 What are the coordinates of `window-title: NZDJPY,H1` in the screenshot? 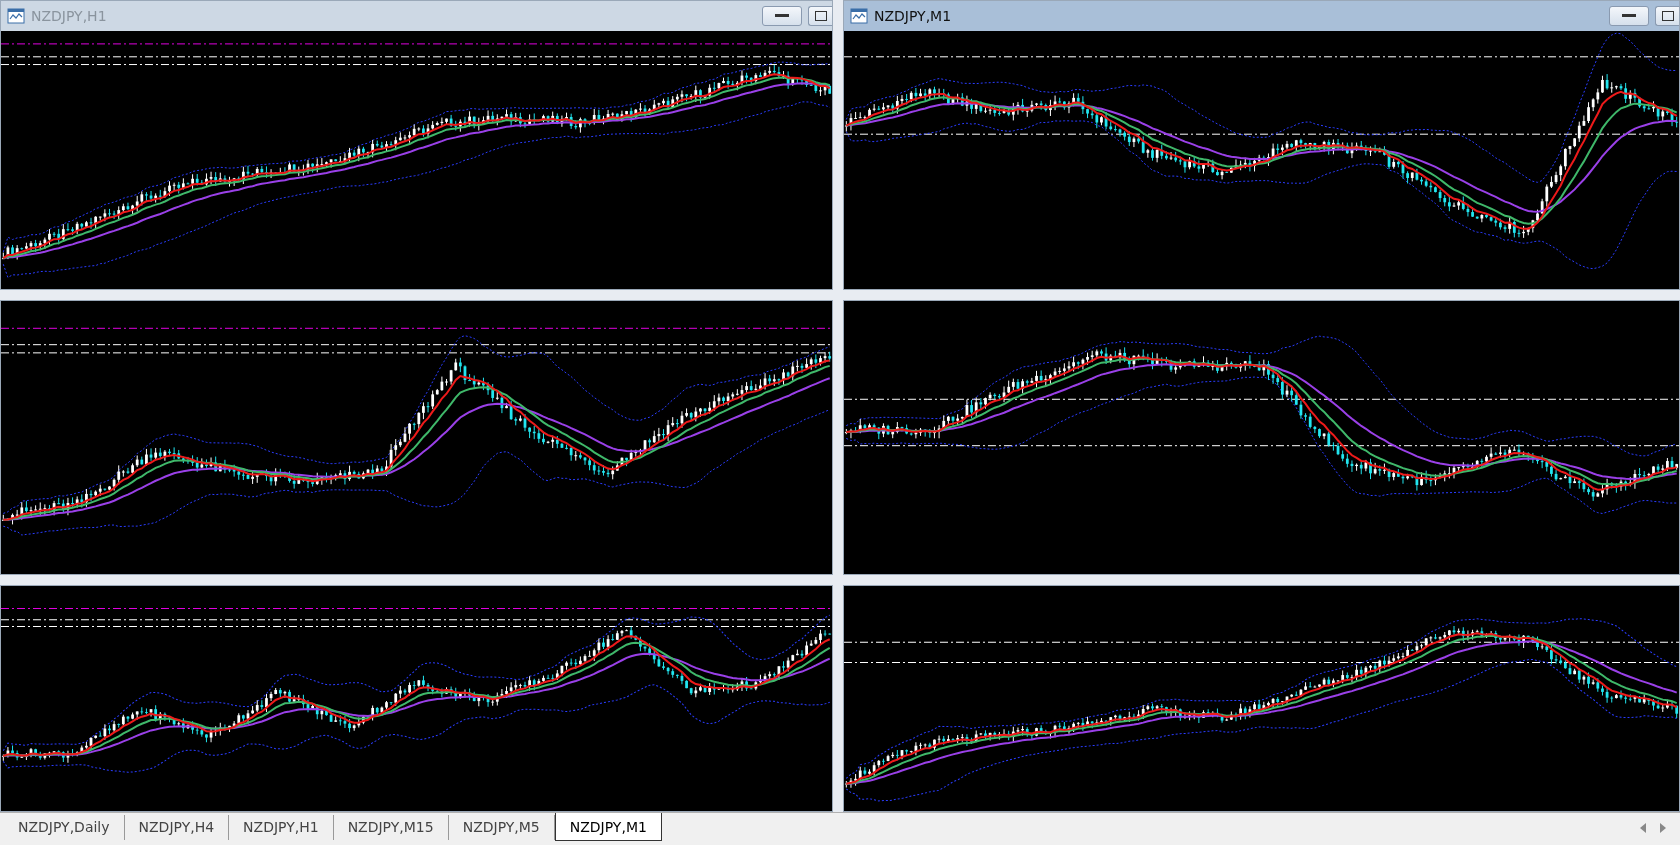 It's located at (69, 16).